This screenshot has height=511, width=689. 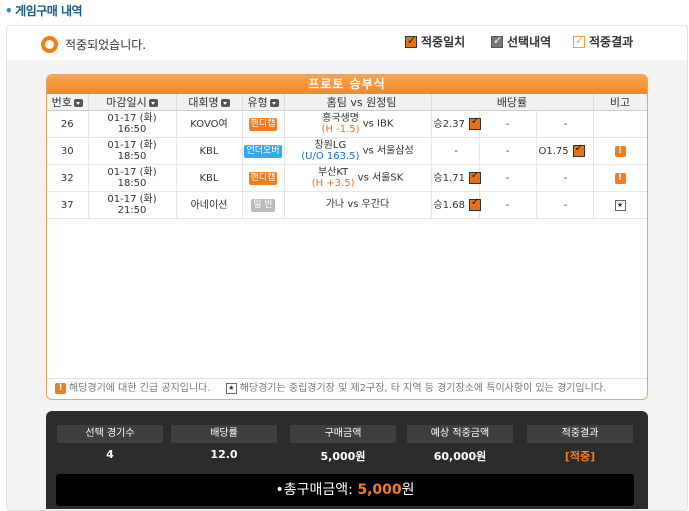 What do you see at coordinates (460, 444) in the screenshot?
I see `summary-expected: 예상 적중금액 60,000원` at bounding box center [460, 444].